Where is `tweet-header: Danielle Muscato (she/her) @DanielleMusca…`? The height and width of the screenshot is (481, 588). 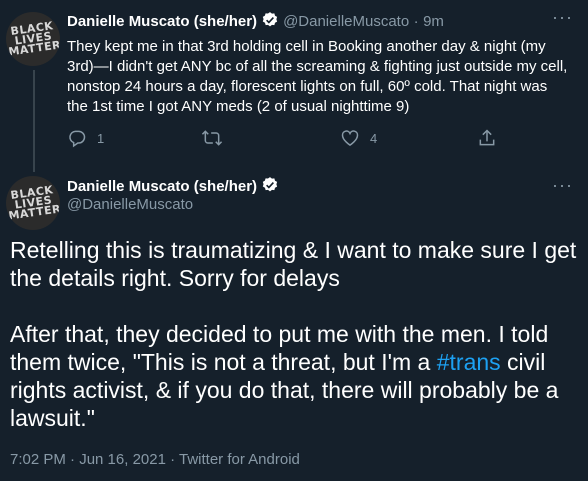
tweet-header: Danielle Muscato (she/her) @DanielleMusca… is located at coordinates (255, 22).